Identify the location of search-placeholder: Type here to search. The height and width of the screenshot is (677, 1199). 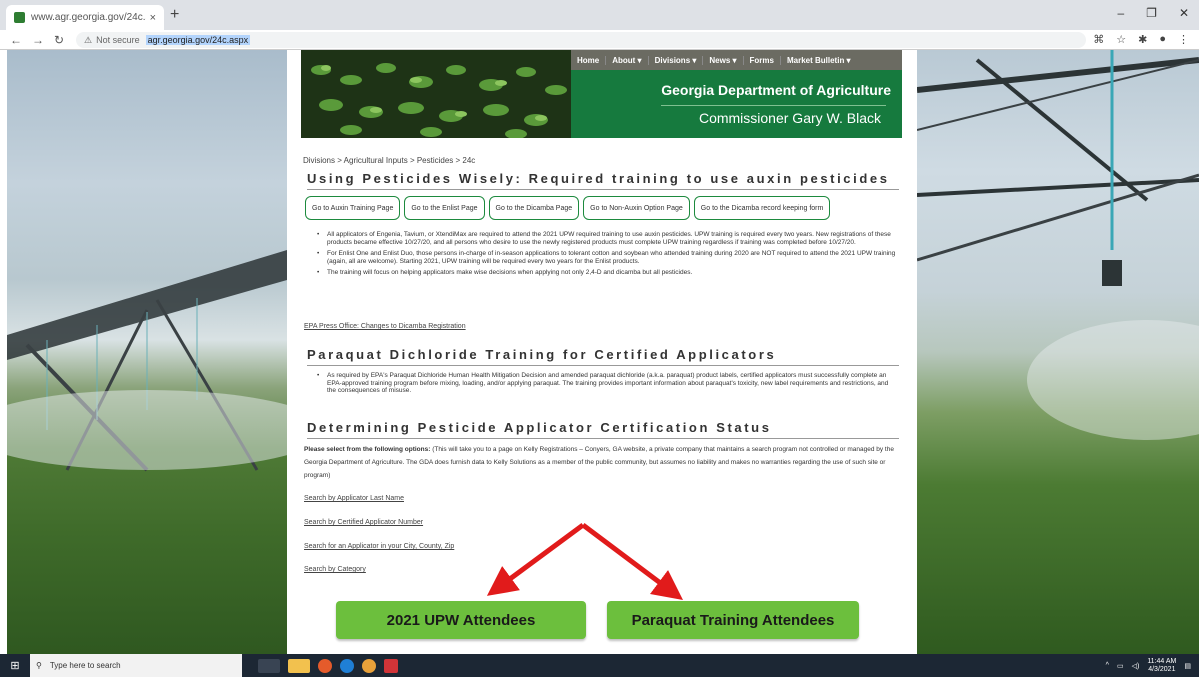
(85, 665).